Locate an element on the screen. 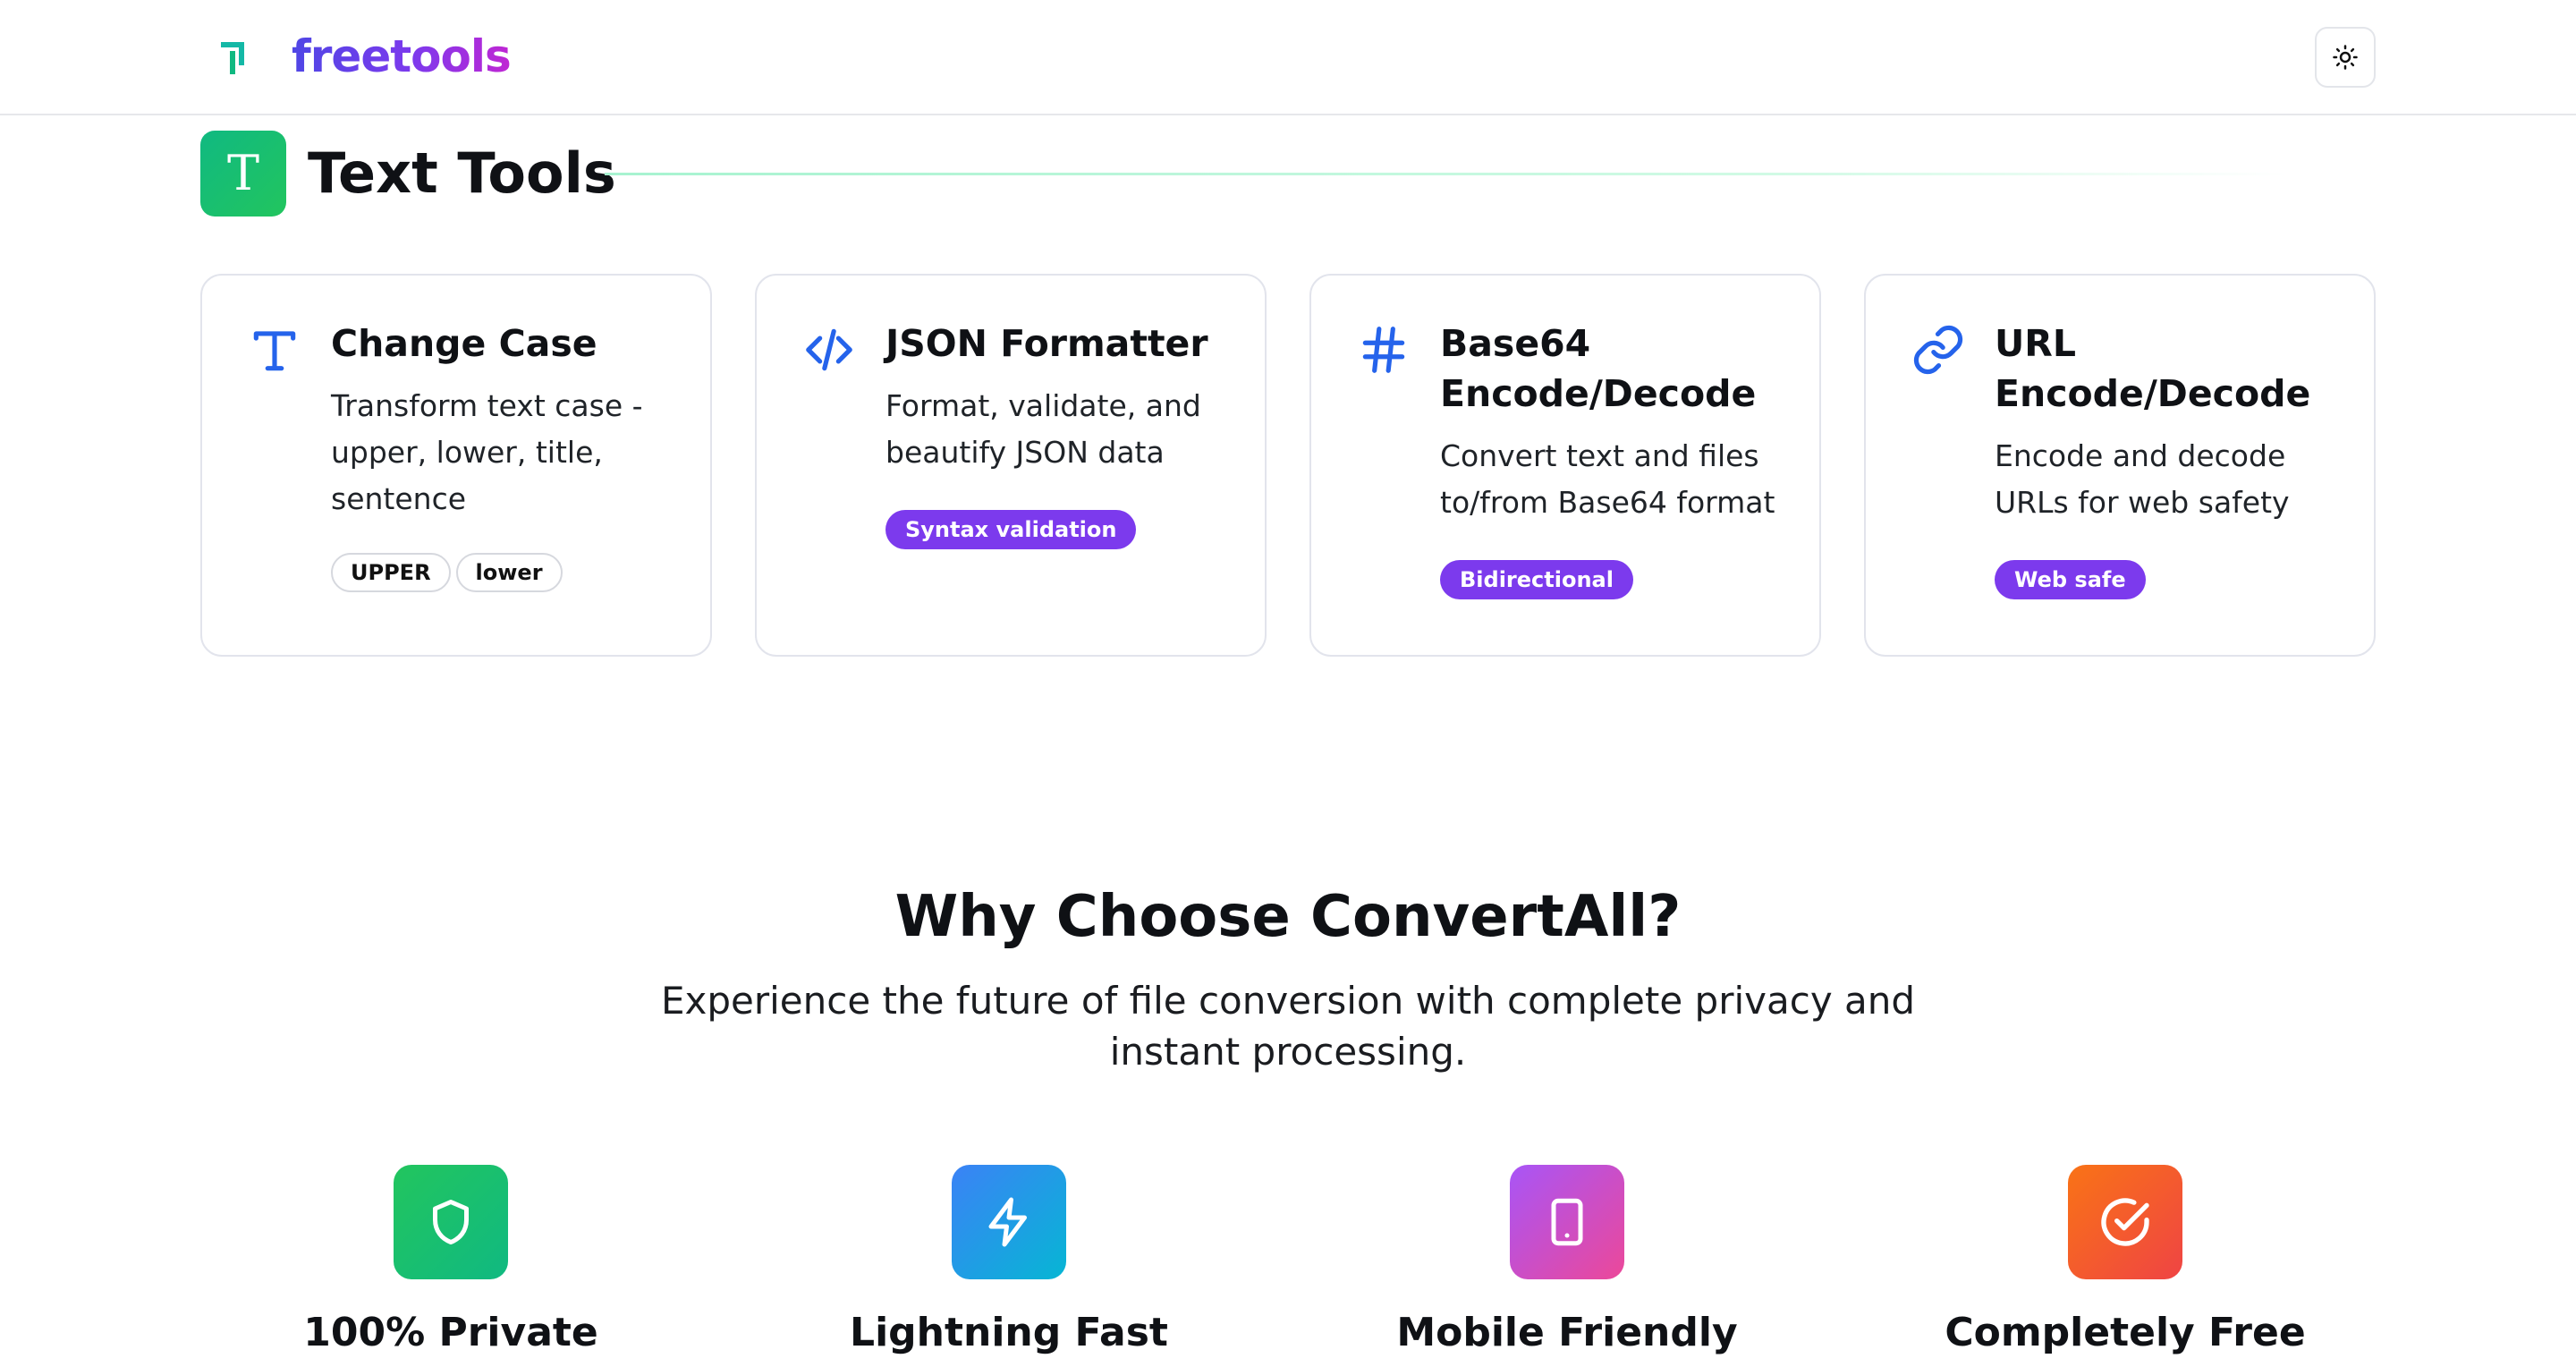 The image size is (2576, 1367). category-icon-letter: T is located at coordinates (243, 173).